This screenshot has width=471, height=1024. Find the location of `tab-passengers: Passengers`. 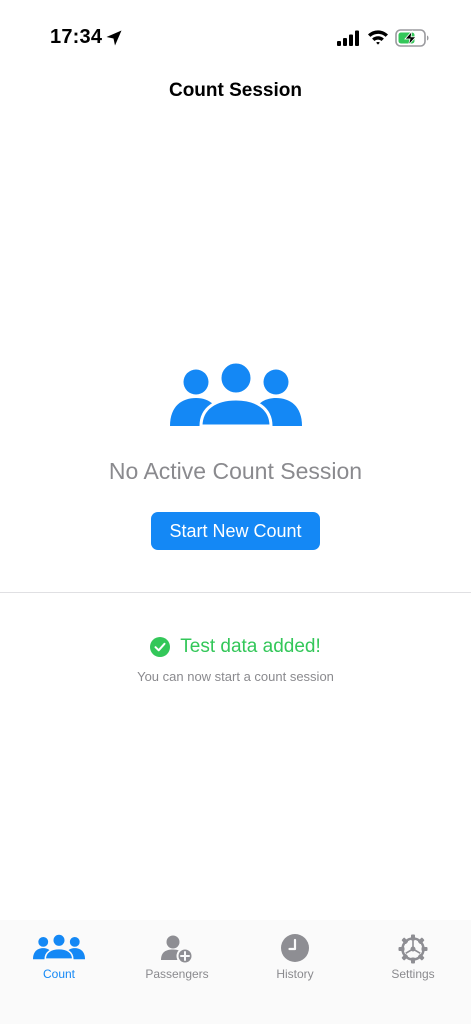

tab-passengers: Passengers is located at coordinates (177, 960).